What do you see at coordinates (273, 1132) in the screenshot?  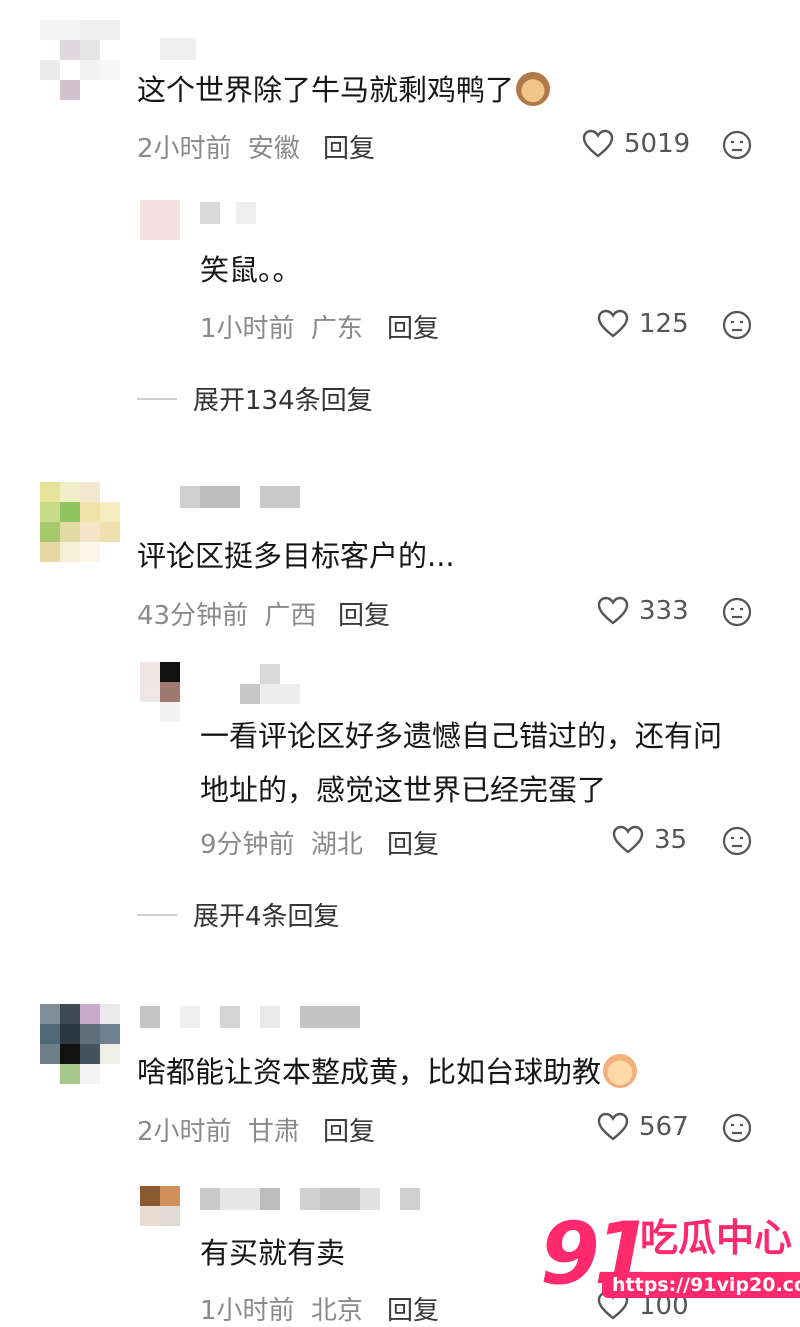 I see `comment-location: 甘肃` at bounding box center [273, 1132].